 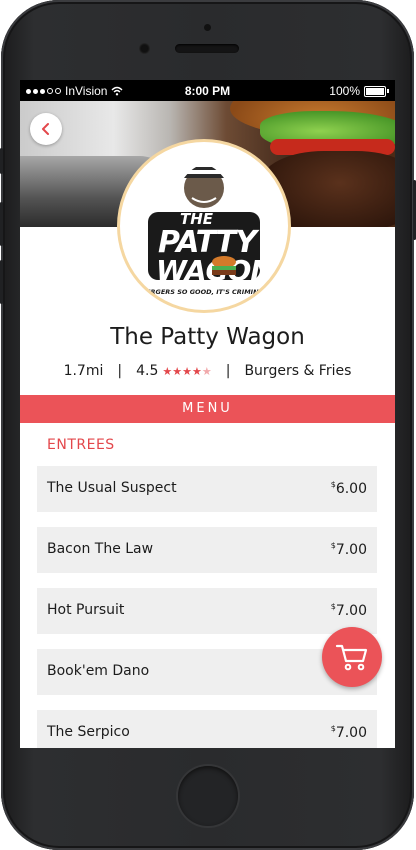 What do you see at coordinates (147, 371) in the screenshot?
I see `rating-value: 4.5` at bounding box center [147, 371].